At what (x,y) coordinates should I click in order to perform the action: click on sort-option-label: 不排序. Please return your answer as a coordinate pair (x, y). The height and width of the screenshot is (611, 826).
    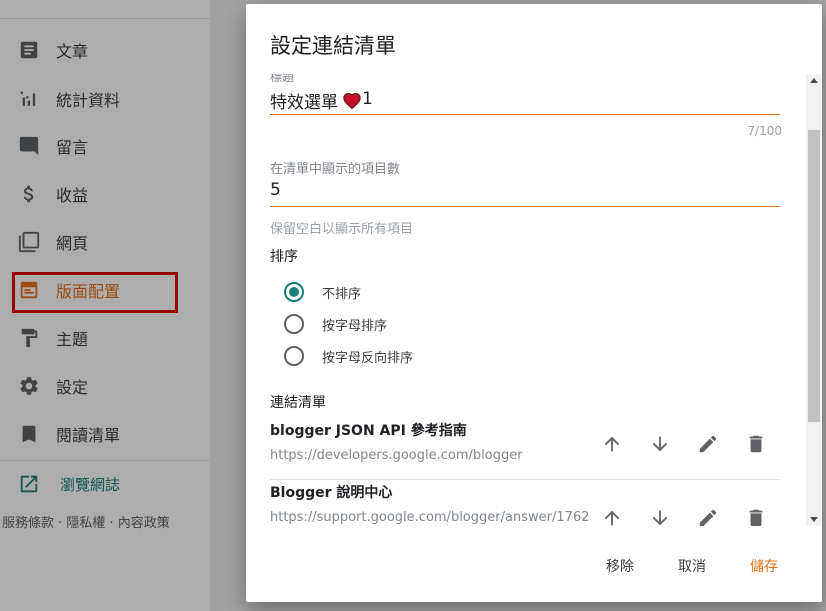
    Looking at the image, I should click on (342, 294).